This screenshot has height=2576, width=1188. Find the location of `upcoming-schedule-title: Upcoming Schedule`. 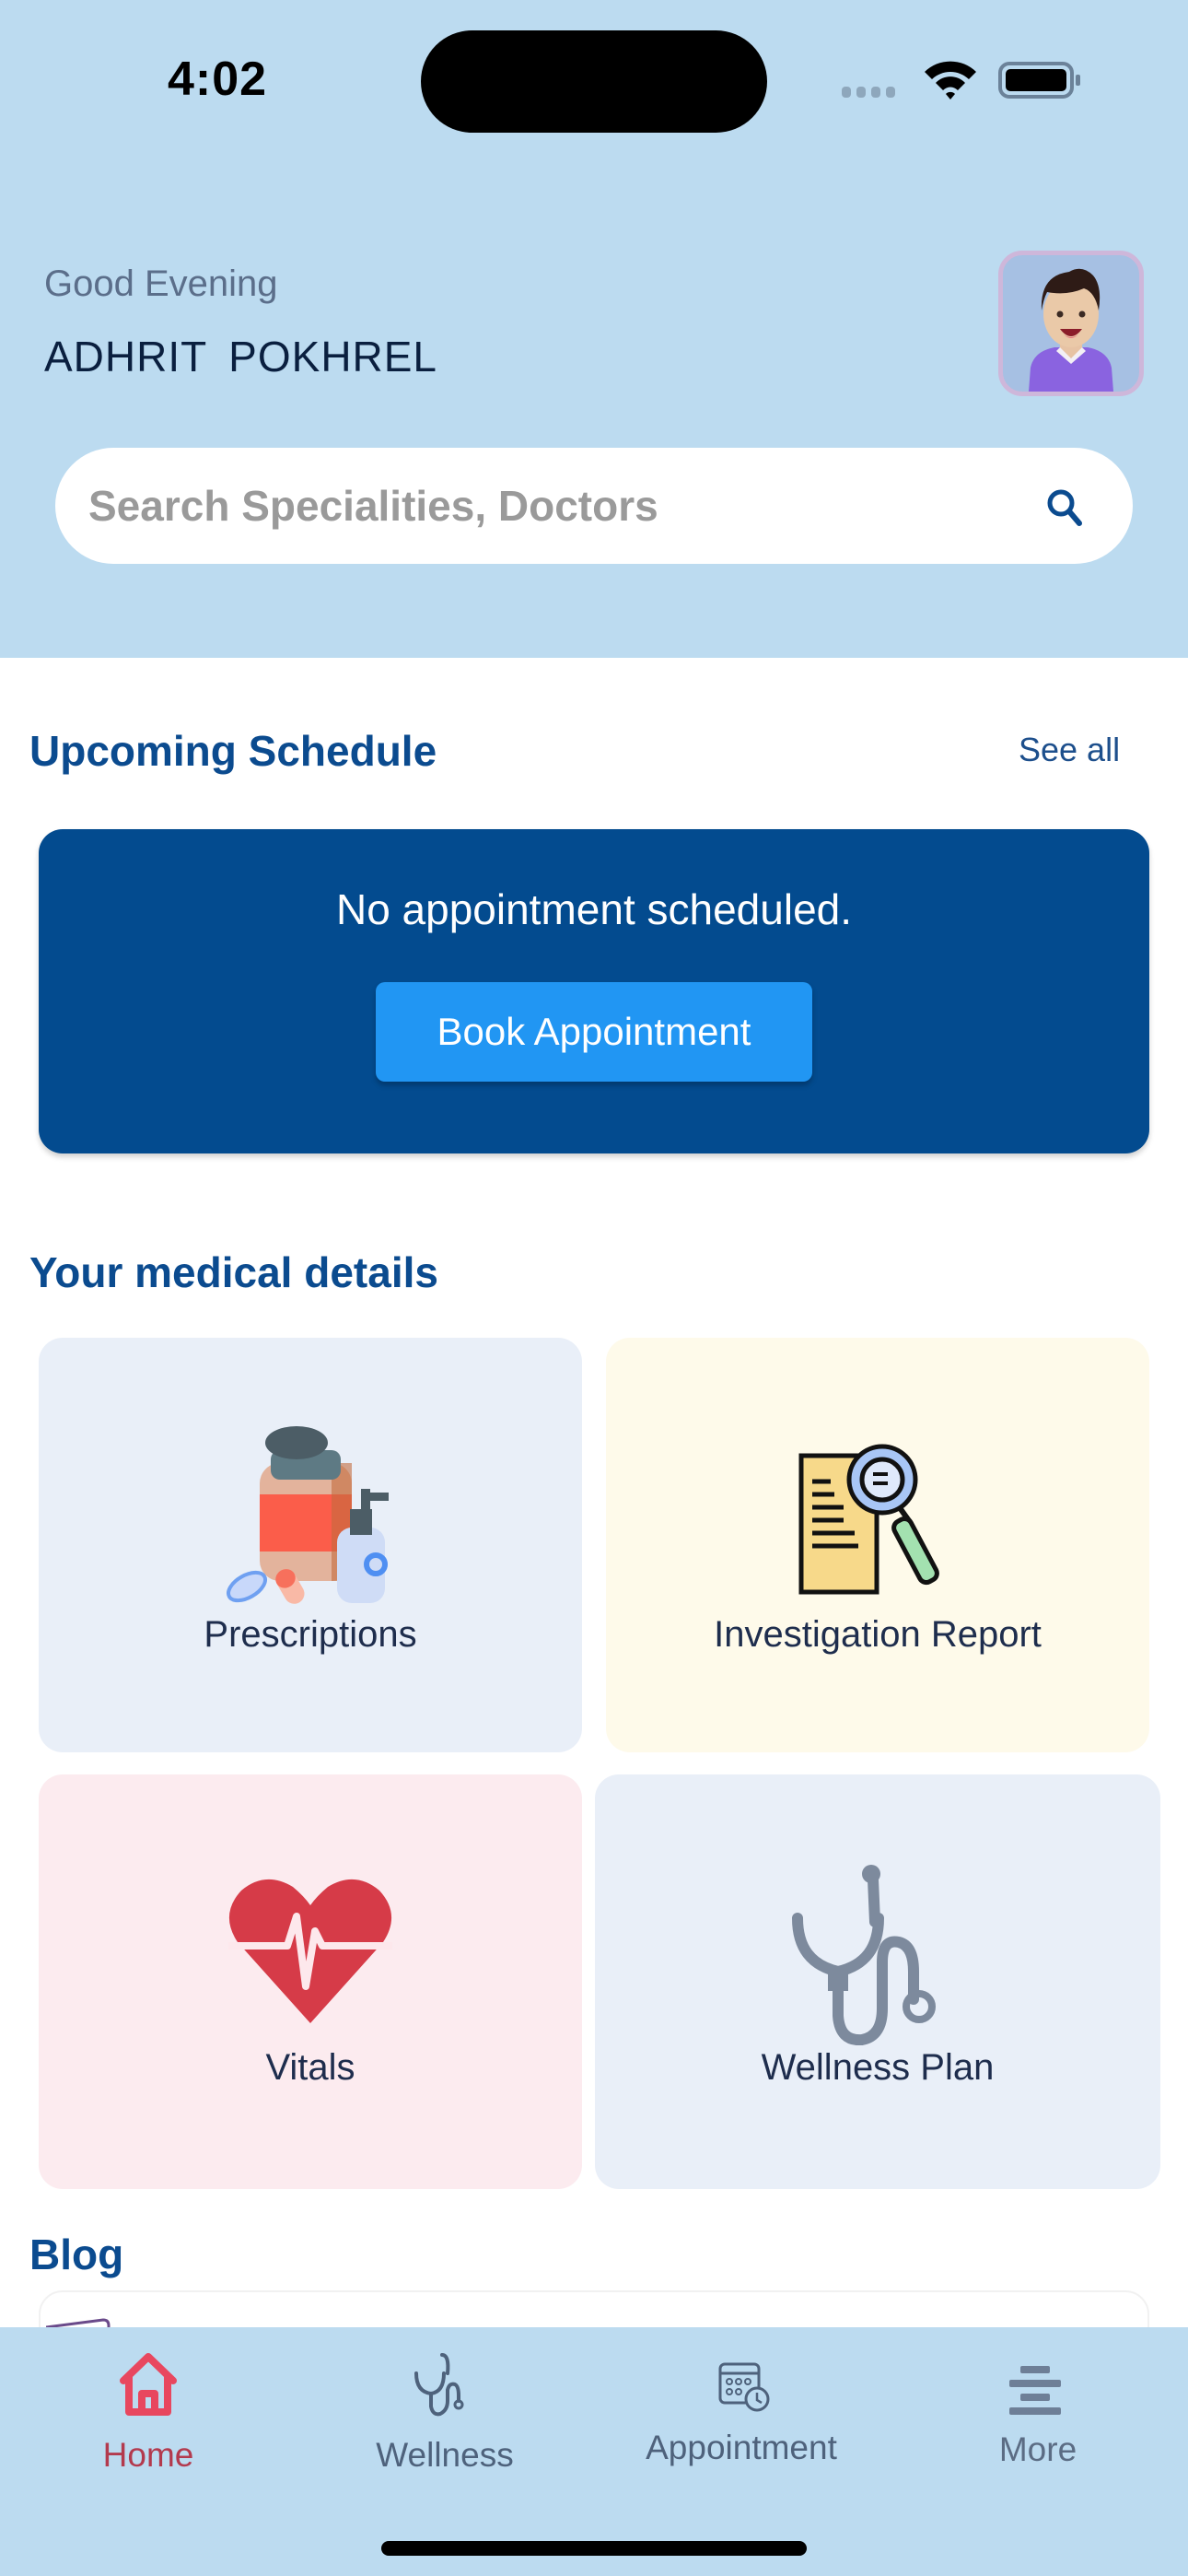

upcoming-schedule-title: Upcoming Schedule is located at coordinates (233, 751).